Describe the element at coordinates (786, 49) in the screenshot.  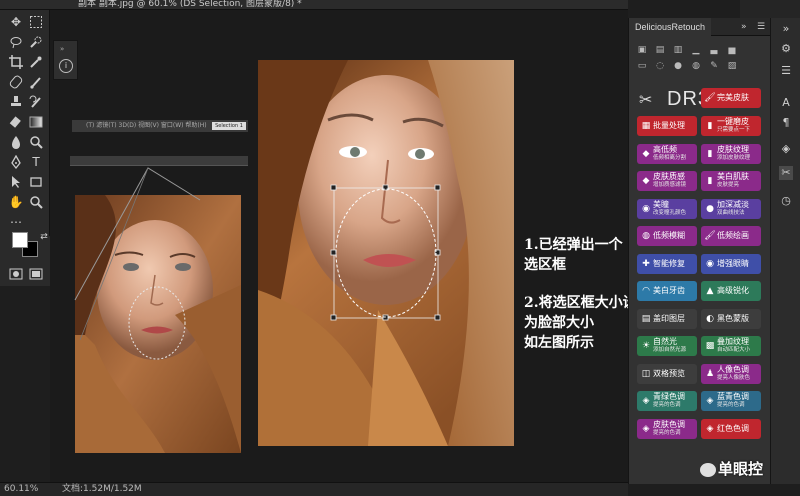
I see `adjust-icon: ⚙` at that location.